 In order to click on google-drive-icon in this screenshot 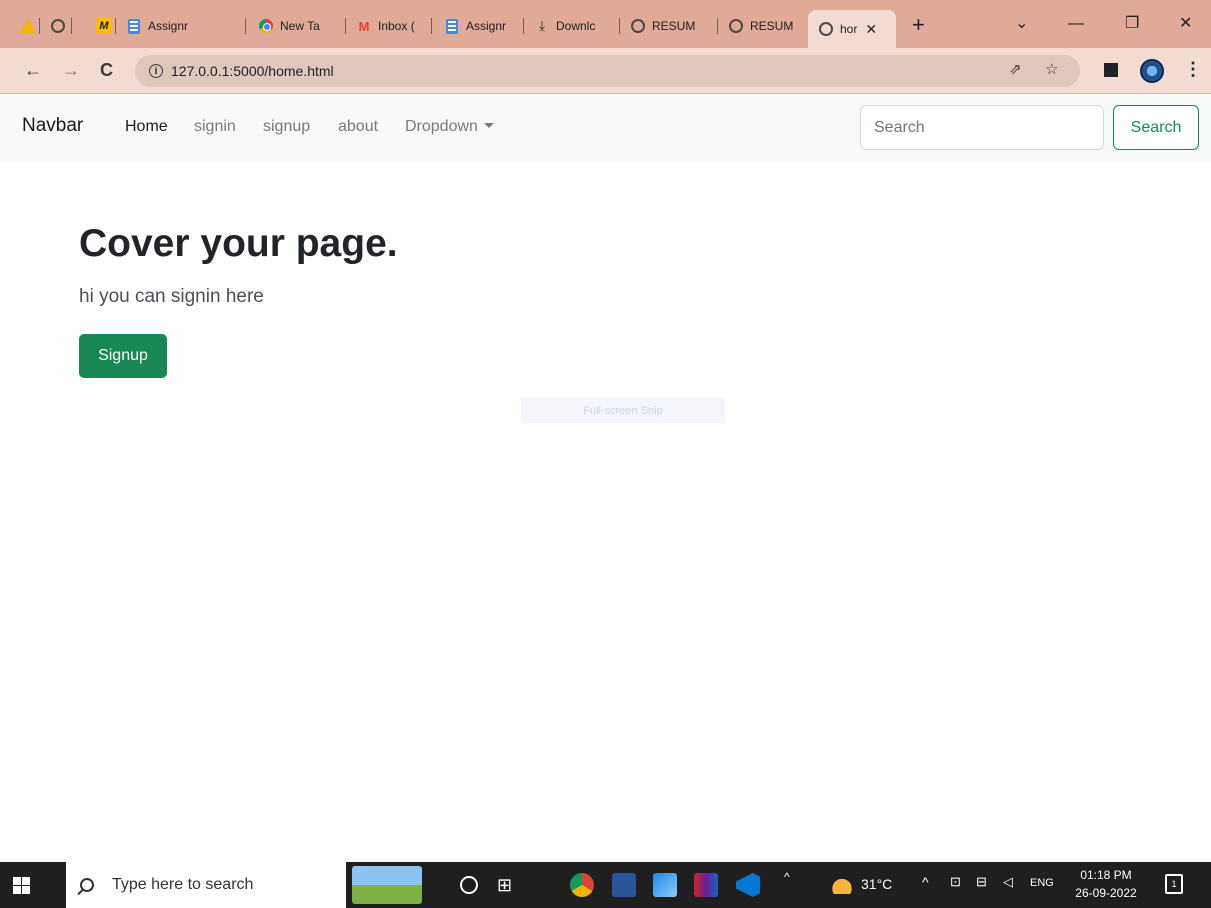, I will do `click(28, 26)`.